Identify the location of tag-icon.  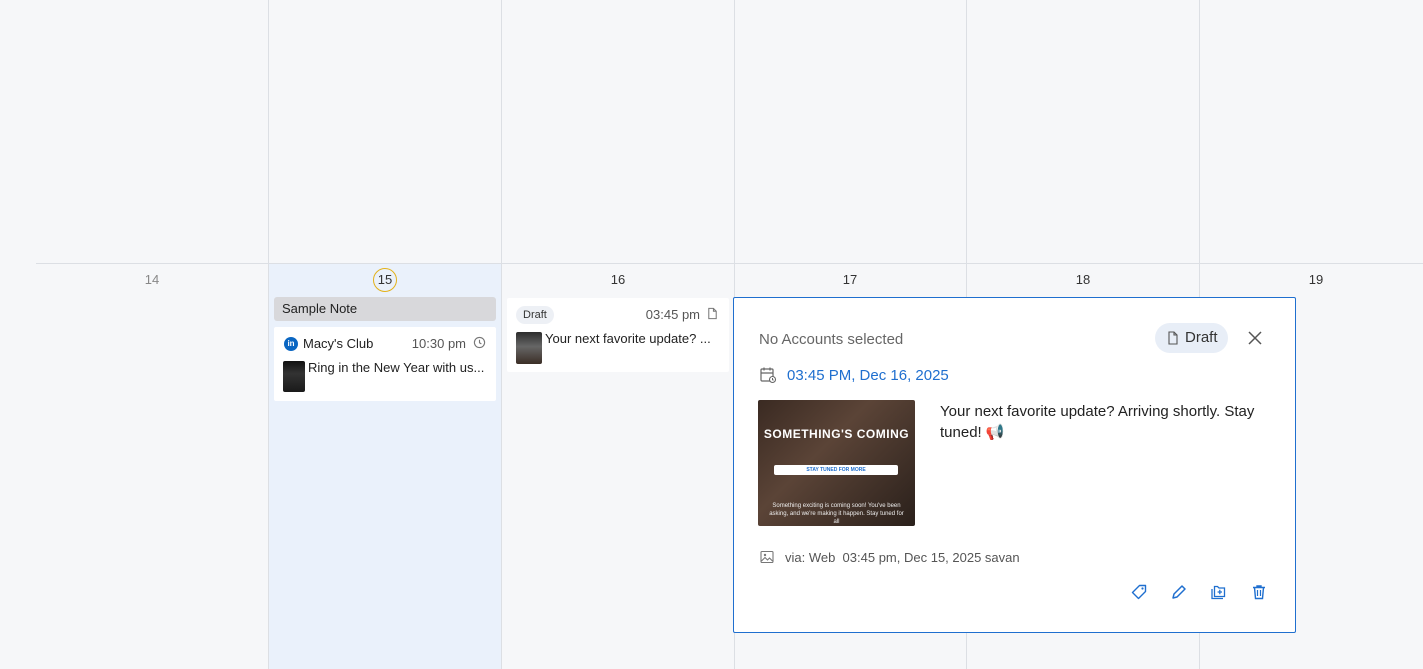
(1139, 592).